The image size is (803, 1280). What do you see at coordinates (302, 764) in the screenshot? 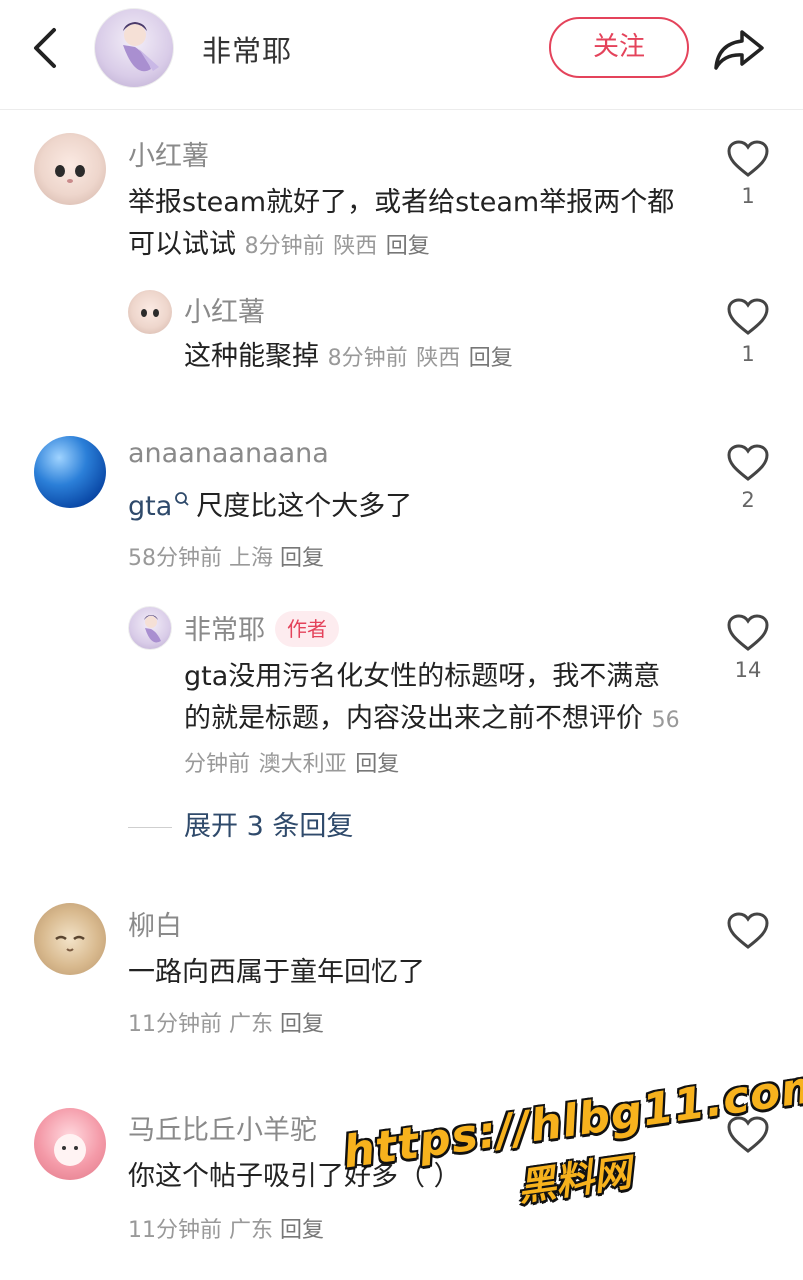
I see `reply-location: 澳大利亚` at bounding box center [302, 764].